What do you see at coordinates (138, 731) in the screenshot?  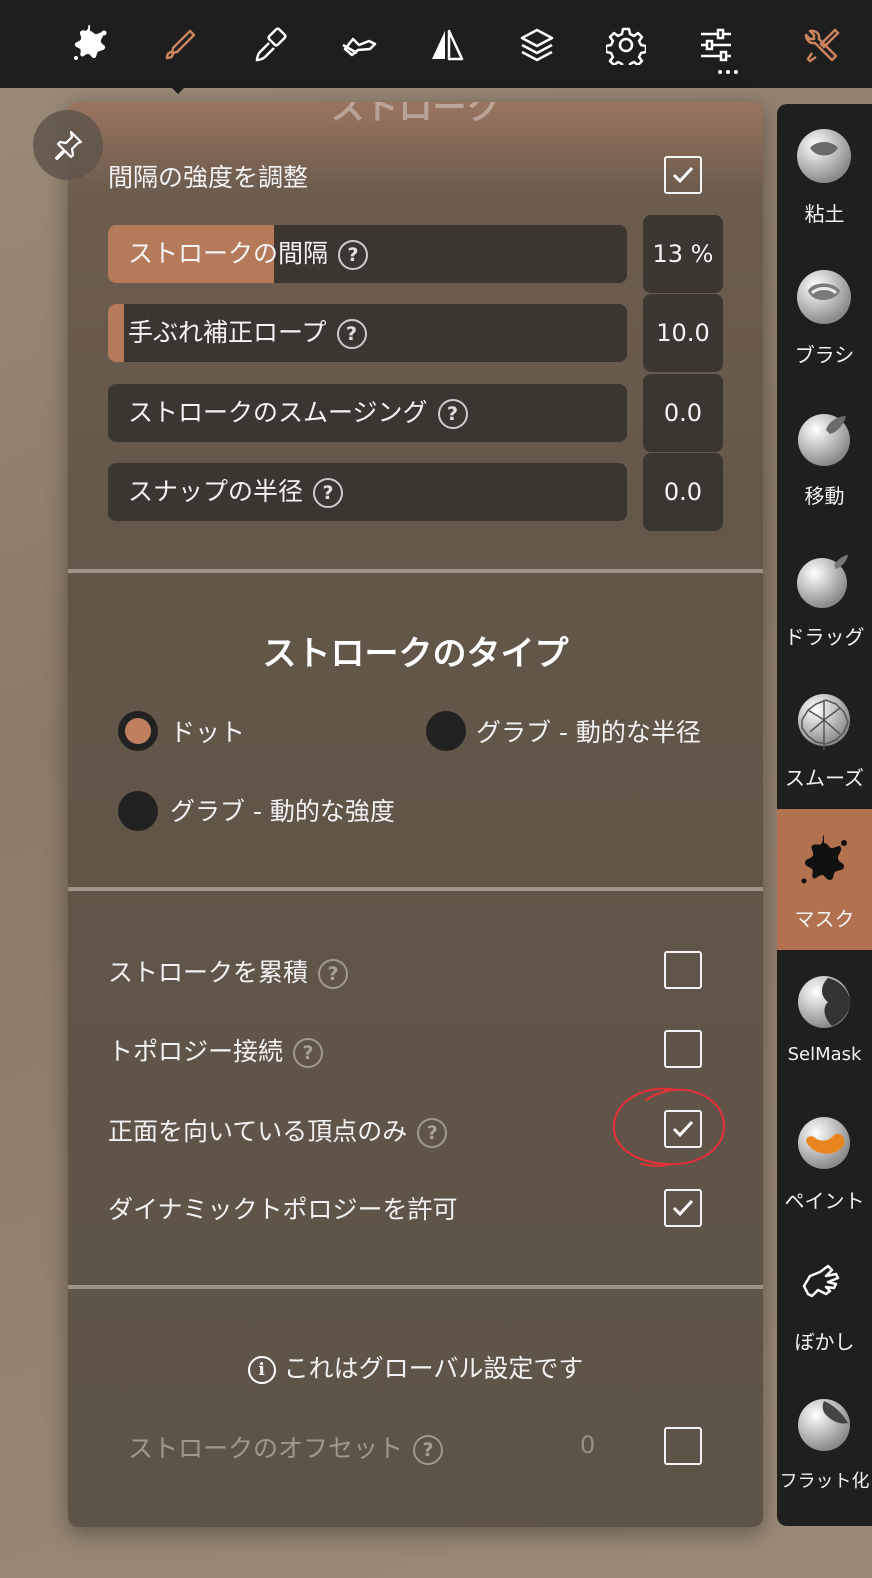 I see `radio-dot` at bounding box center [138, 731].